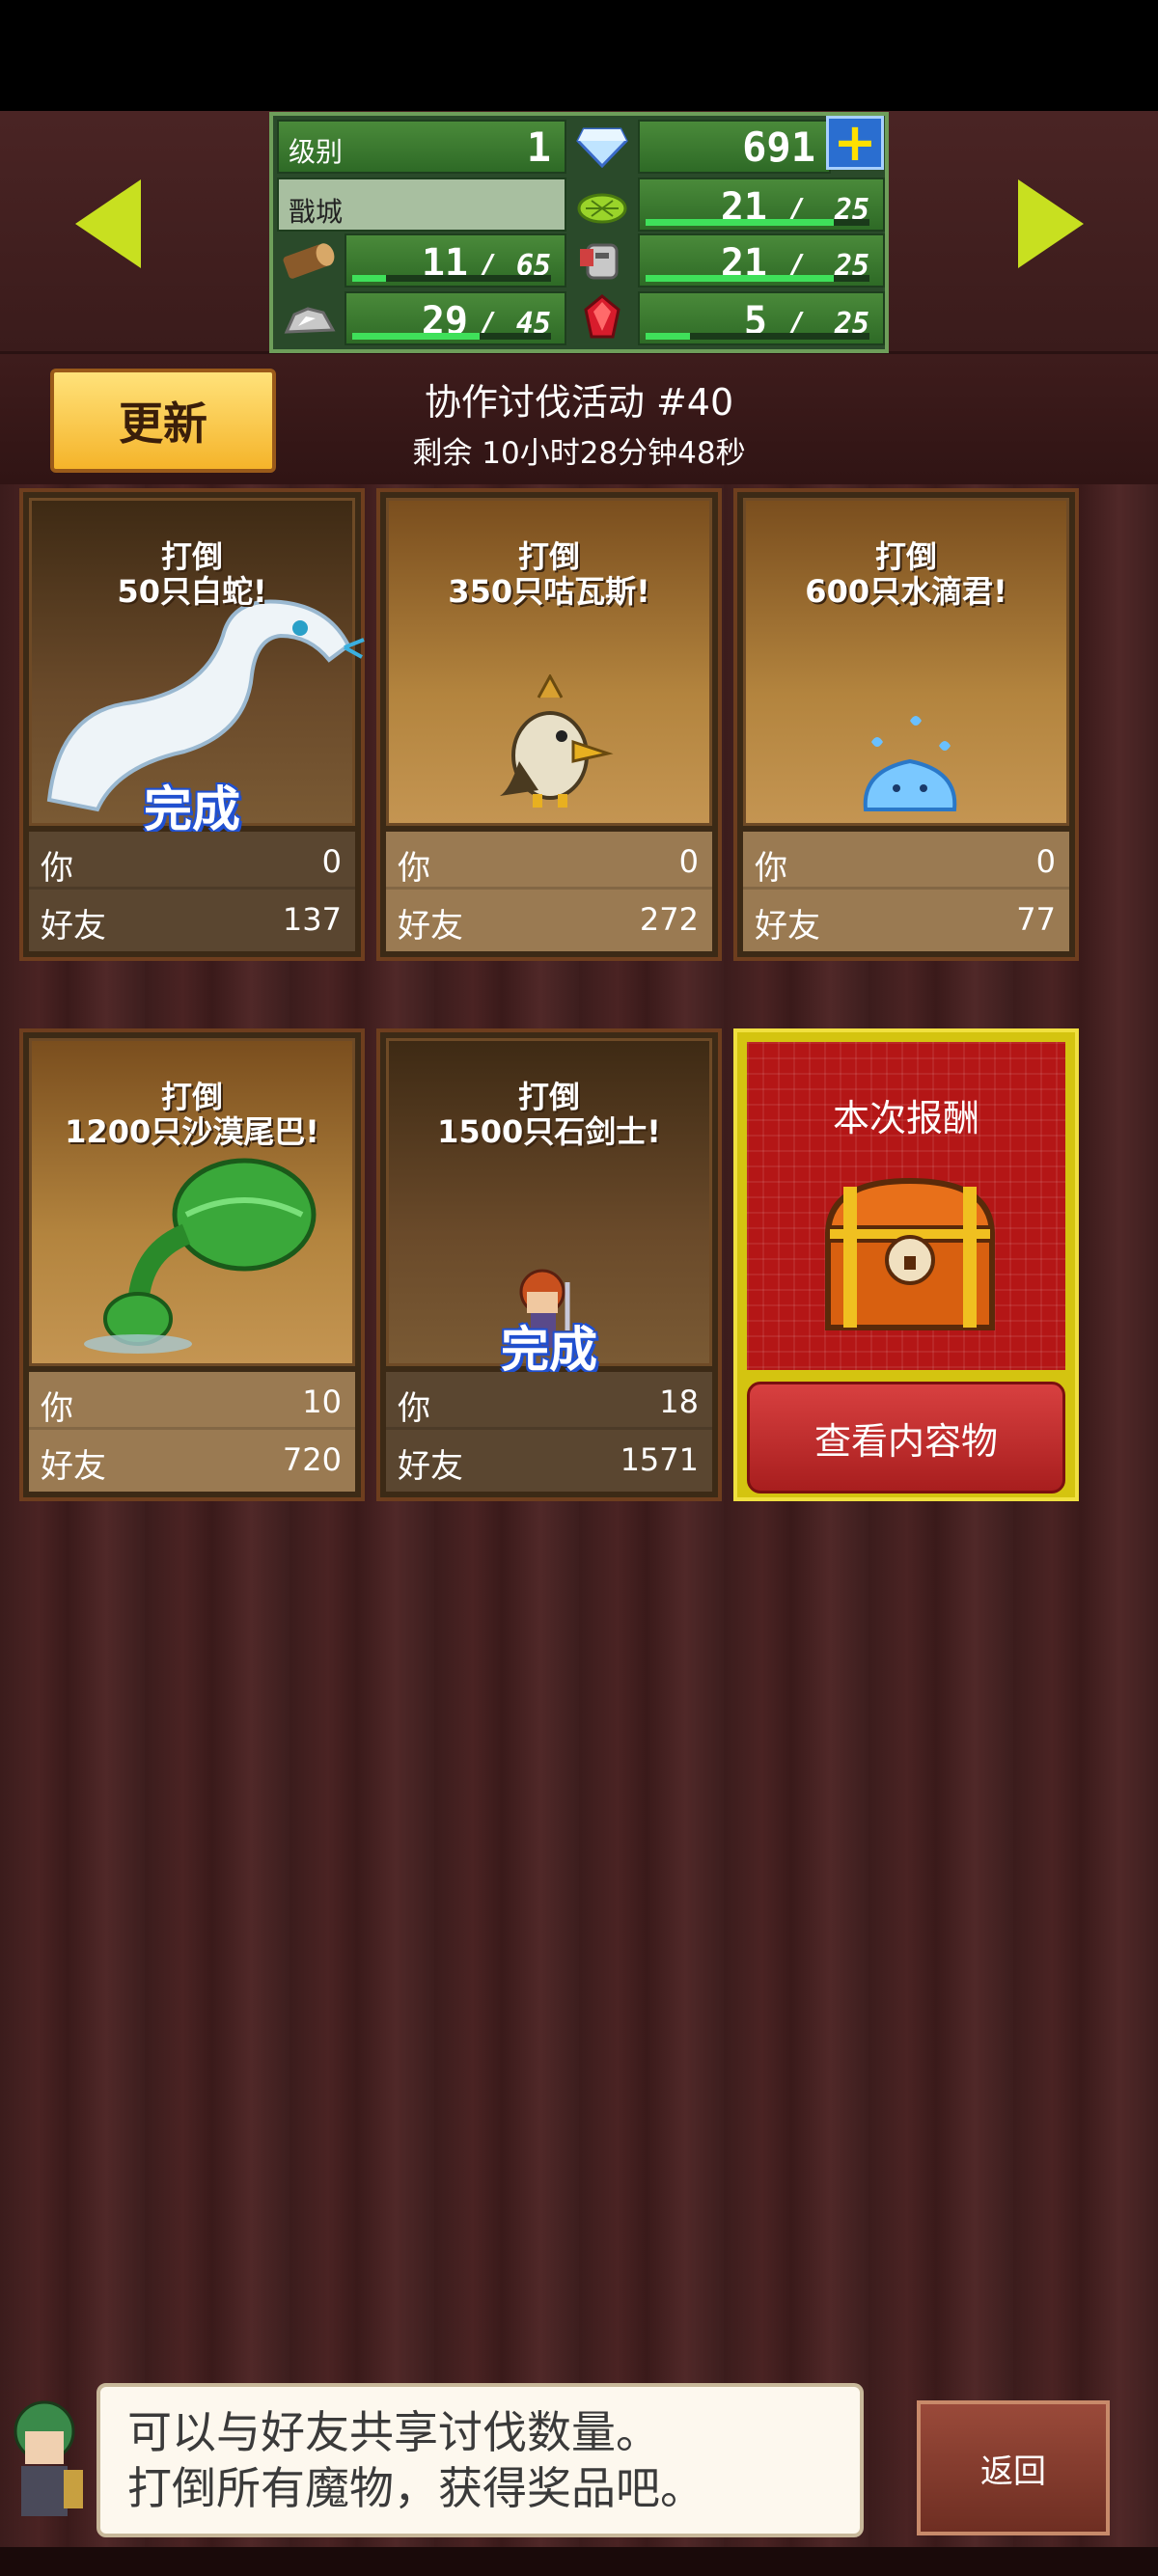 Image resolution: width=1158 pixels, height=2576 pixels. I want to click on quest-target: 打倒 350只咕瓦斯!, so click(549, 574).